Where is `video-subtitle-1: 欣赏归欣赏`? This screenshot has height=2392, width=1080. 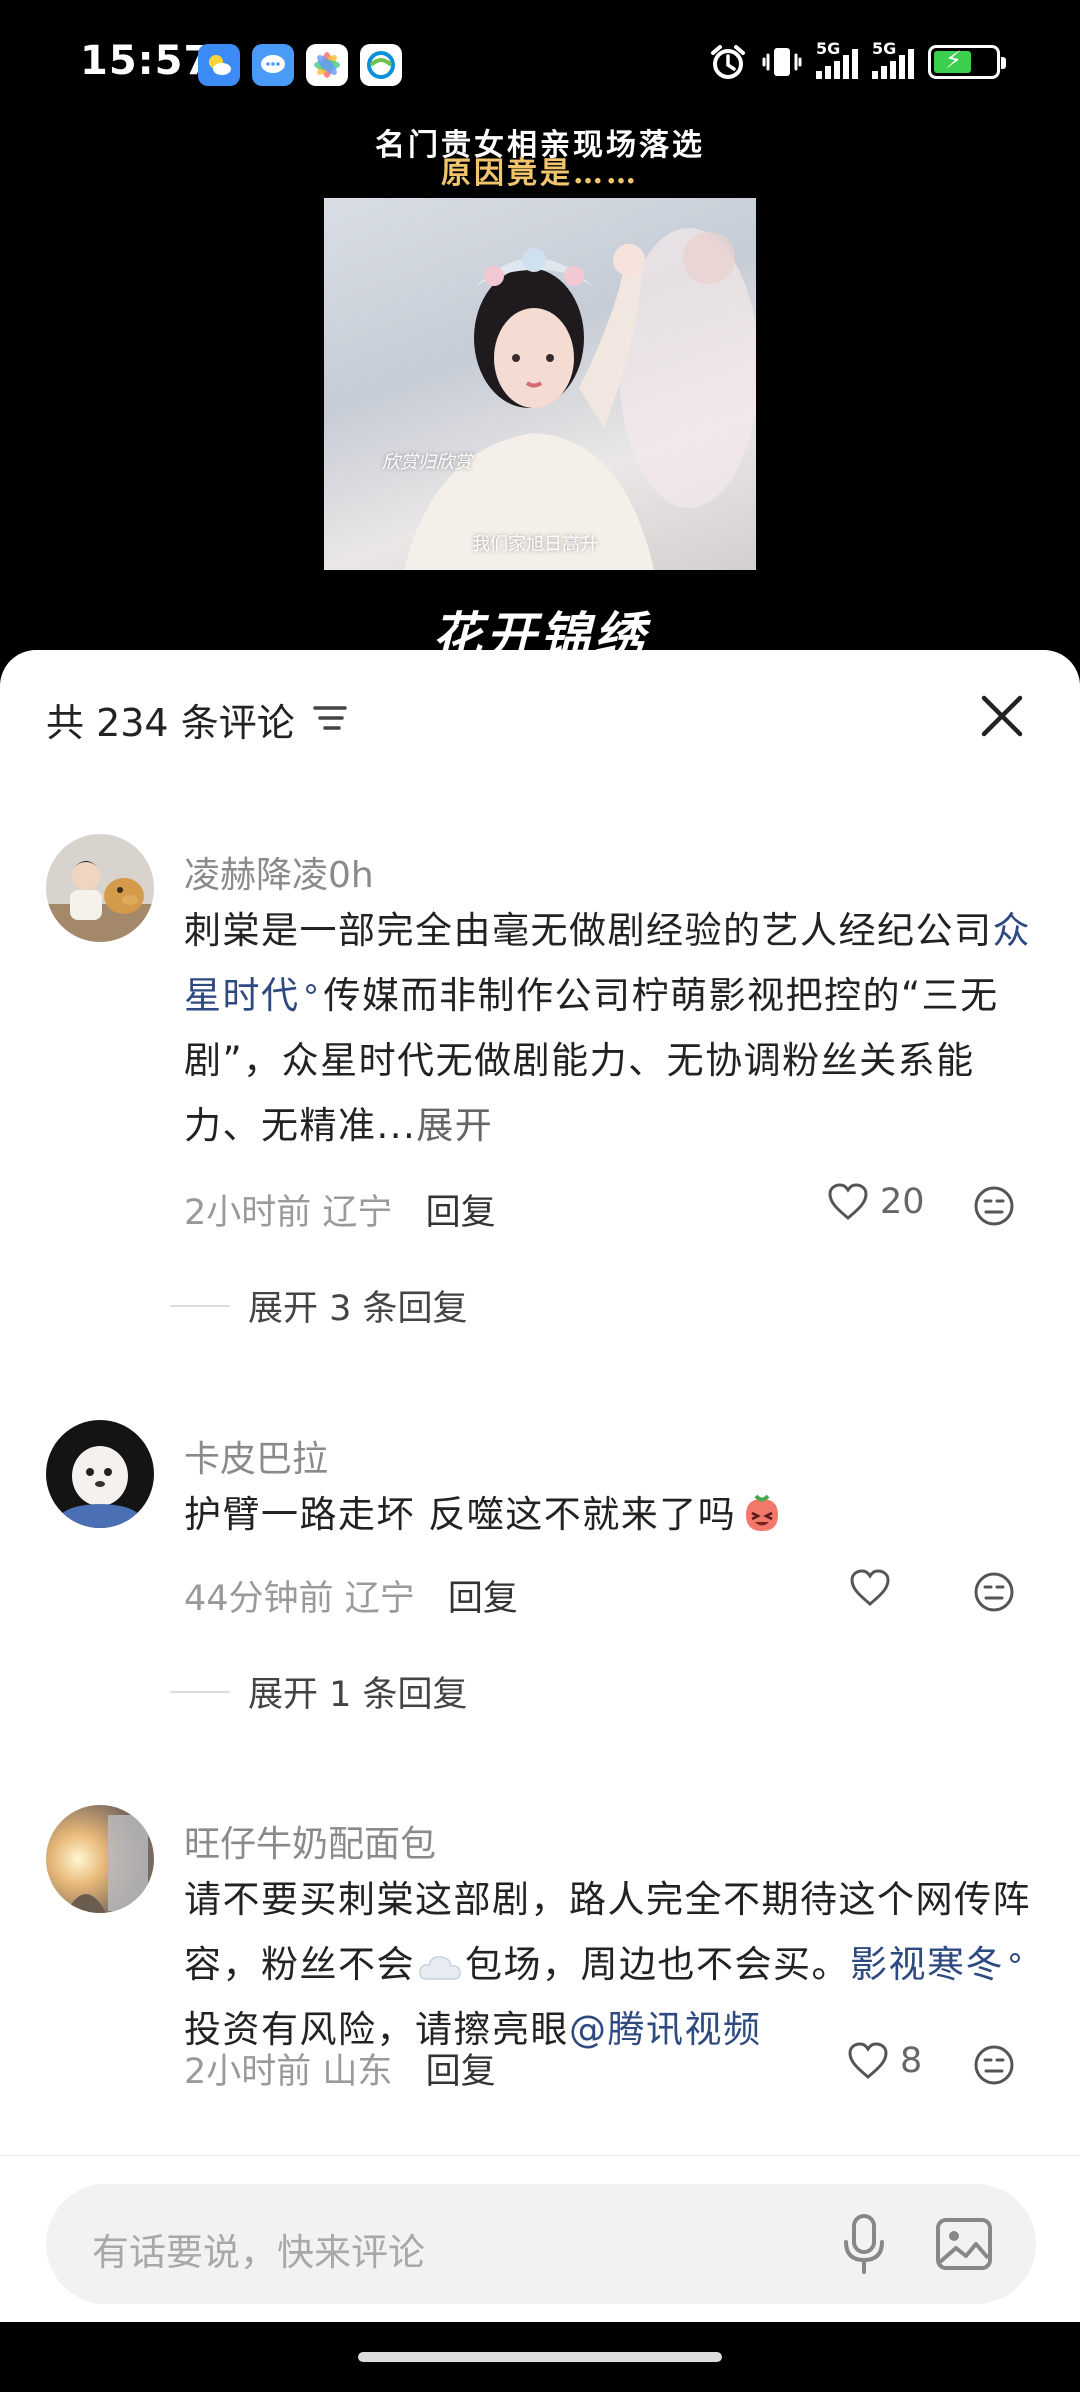 video-subtitle-1: 欣赏归欣赏 is located at coordinates (427, 462).